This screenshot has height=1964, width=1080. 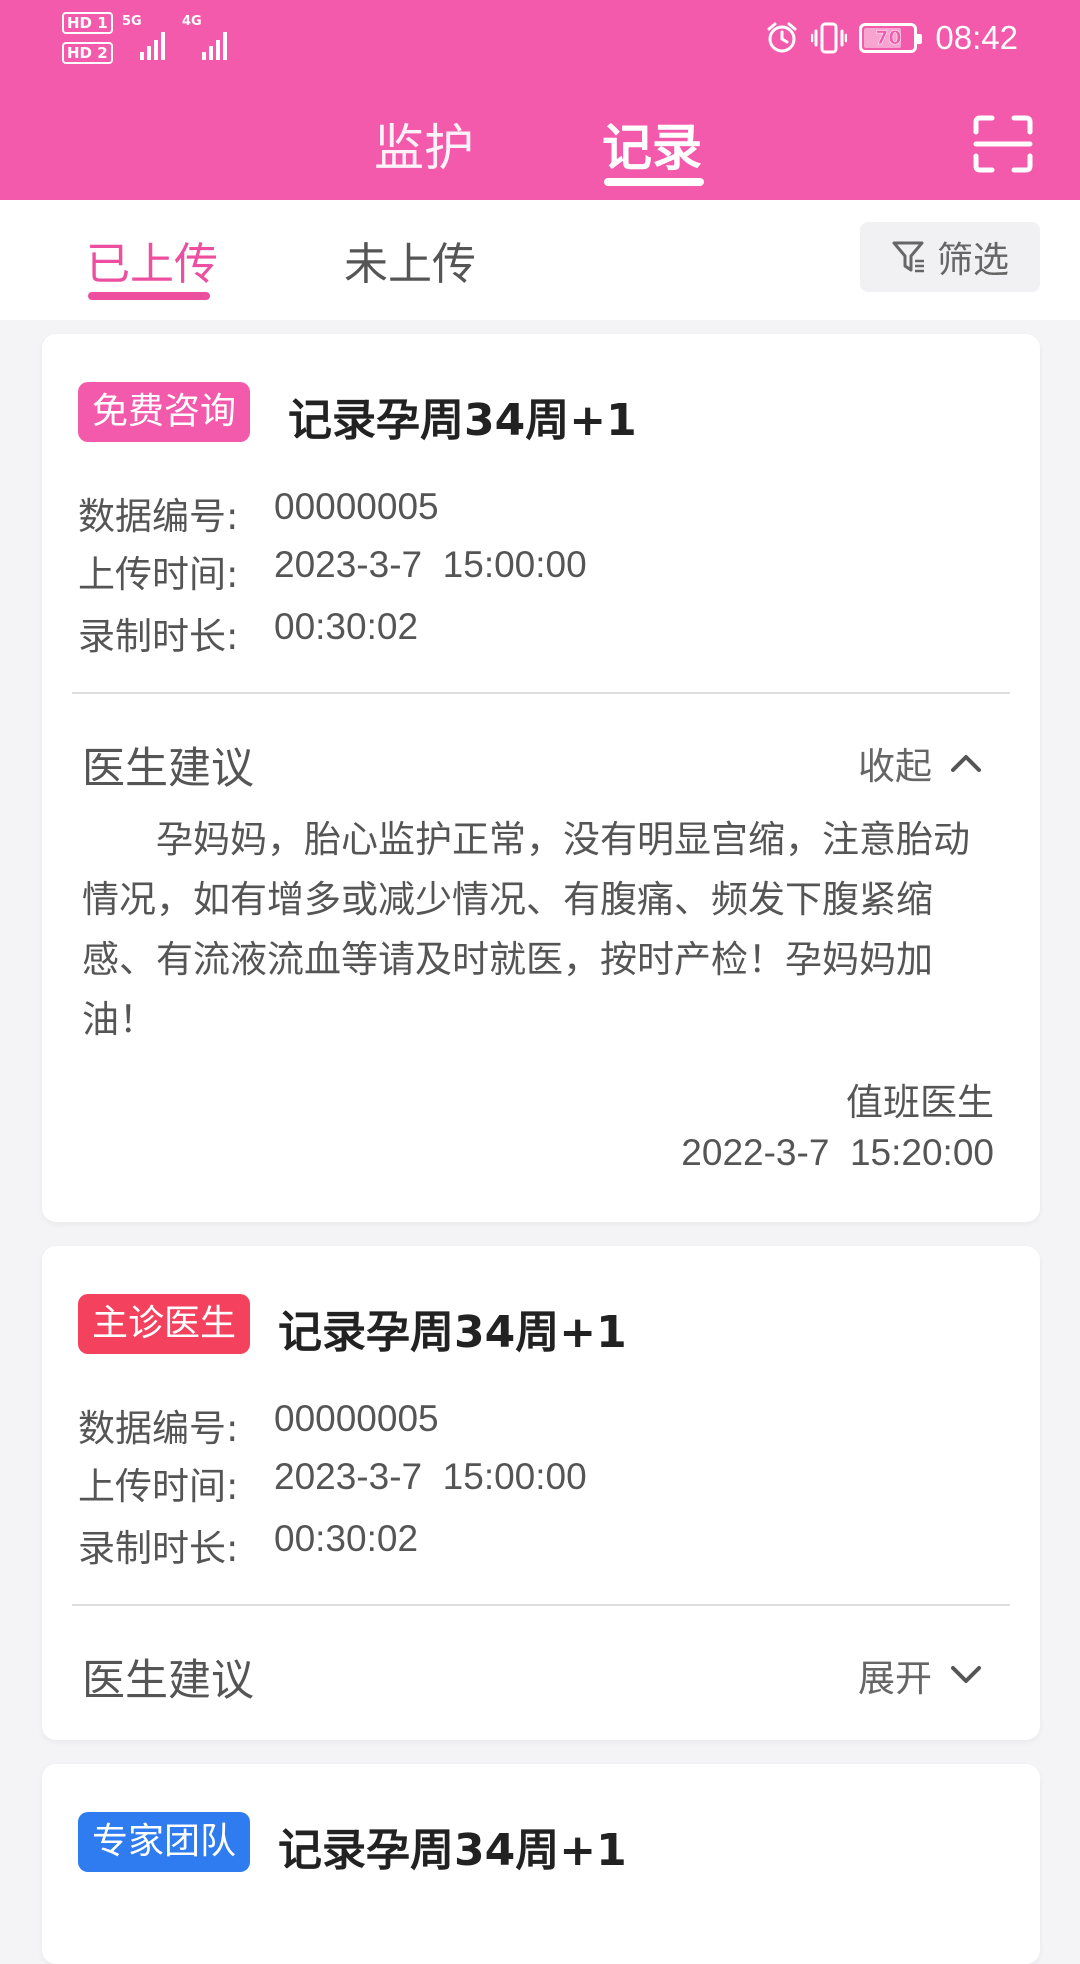 I want to click on filter-icon, so click(x=908, y=257).